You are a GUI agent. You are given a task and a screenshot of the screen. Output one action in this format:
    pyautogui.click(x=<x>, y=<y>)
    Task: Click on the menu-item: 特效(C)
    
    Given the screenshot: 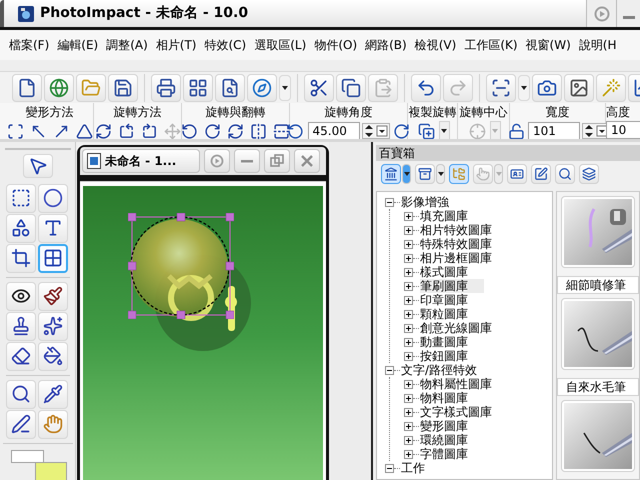 What is the action you would take?
    pyautogui.click(x=225, y=45)
    